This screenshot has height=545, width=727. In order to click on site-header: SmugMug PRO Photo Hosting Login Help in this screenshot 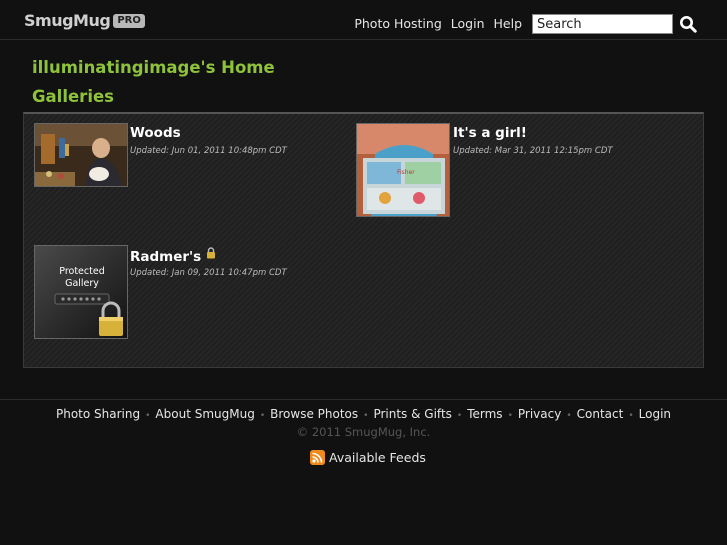, I will do `click(363, 20)`.